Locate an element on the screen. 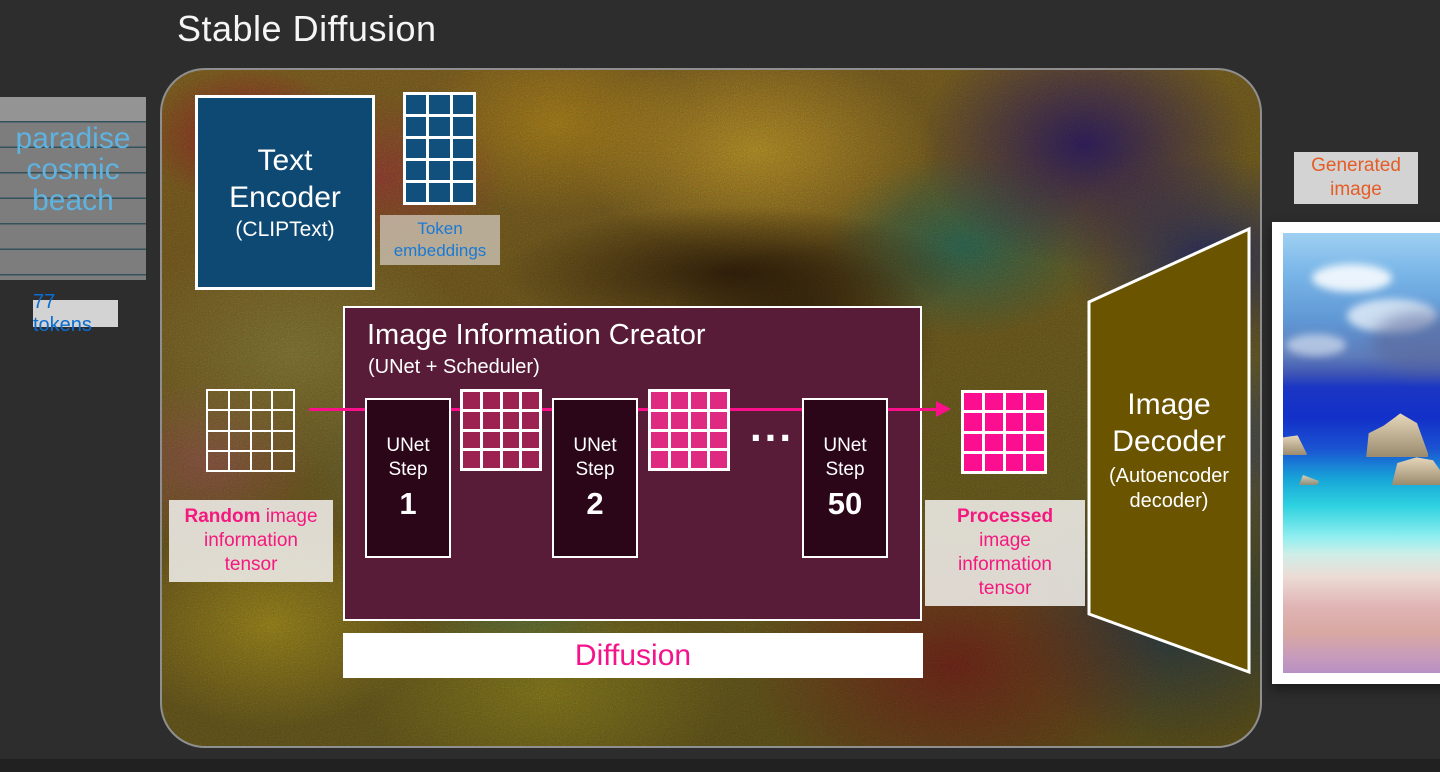 This screenshot has height=772, width=1440. text-encoder-subtitle: (CLIPText) is located at coordinates (285, 229).